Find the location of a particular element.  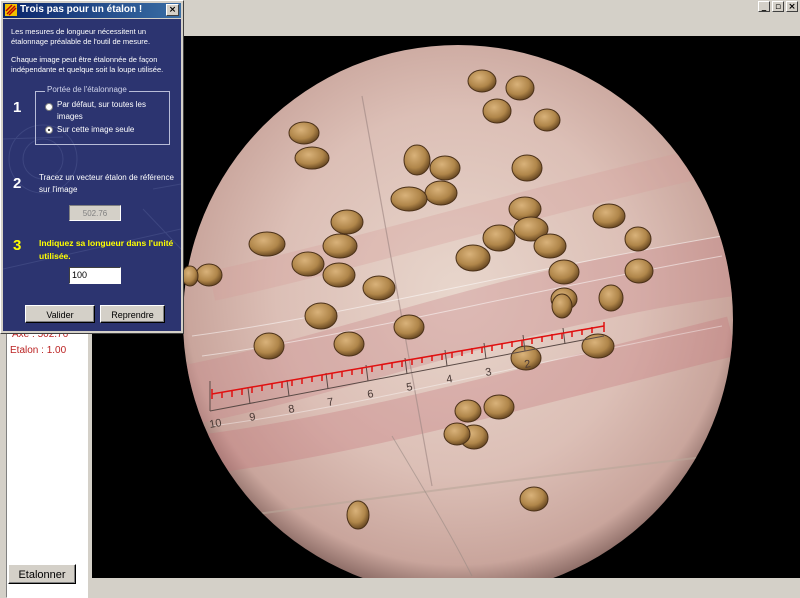

radio-this-image-label: Sur cette image seule is located at coordinates (96, 129).